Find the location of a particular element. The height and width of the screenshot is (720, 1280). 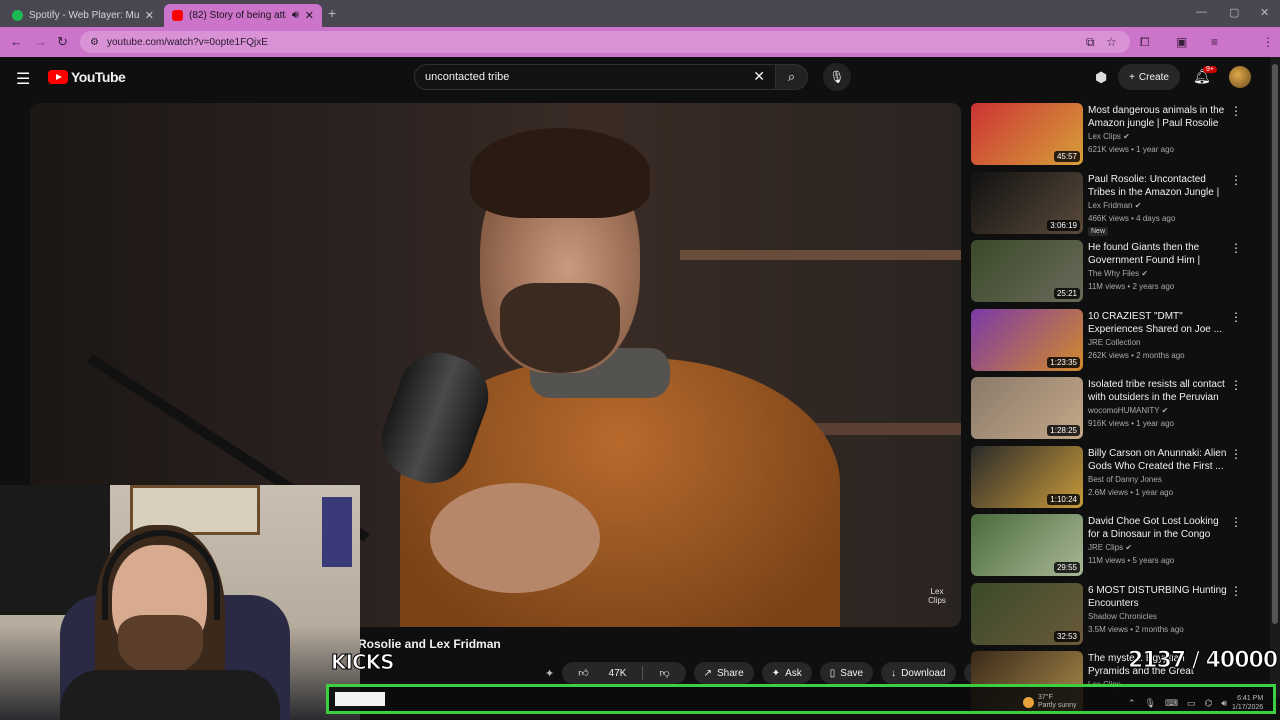

channel-name: JRE Clips ✔︎ is located at coordinates (1110, 547).